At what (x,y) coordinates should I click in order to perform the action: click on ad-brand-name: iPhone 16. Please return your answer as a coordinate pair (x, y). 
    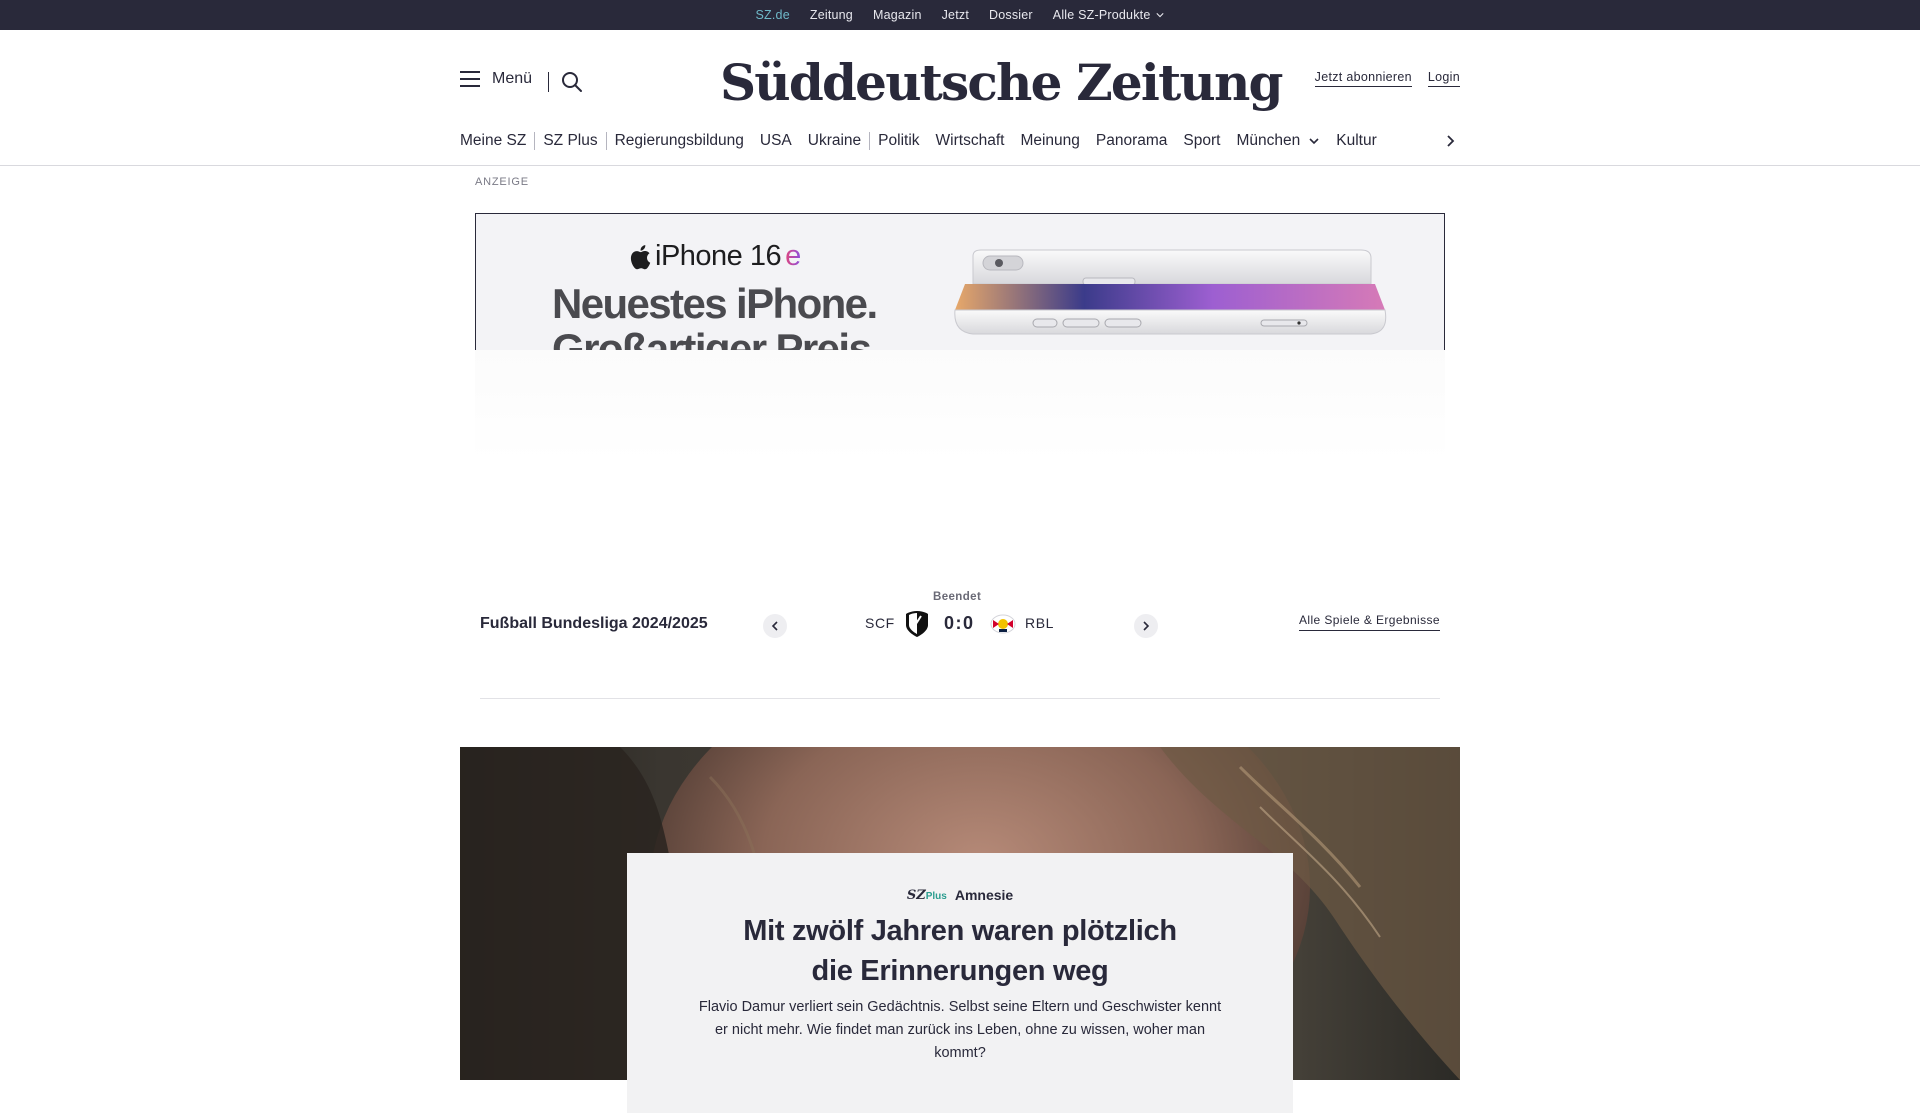
    Looking at the image, I should click on (718, 256).